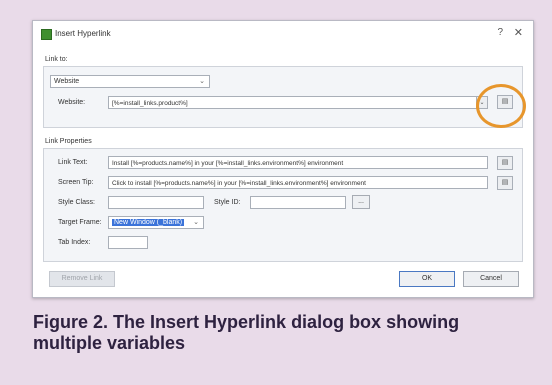 This screenshot has height=385, width=552. I want to click on link-type-value: Website, so click(67, 81).